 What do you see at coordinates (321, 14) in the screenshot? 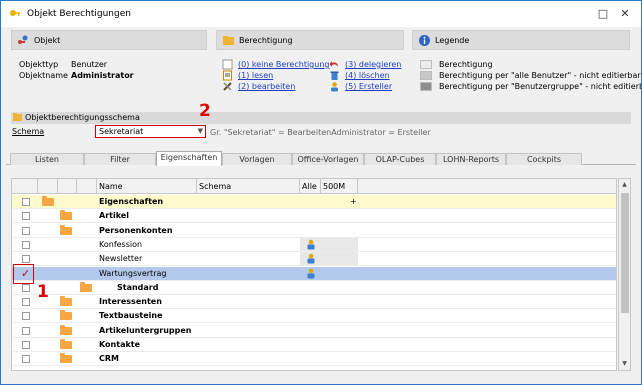
I see `title-bar: Objekt Berechtigungen □ ✕` at bounding box center [321, 14].